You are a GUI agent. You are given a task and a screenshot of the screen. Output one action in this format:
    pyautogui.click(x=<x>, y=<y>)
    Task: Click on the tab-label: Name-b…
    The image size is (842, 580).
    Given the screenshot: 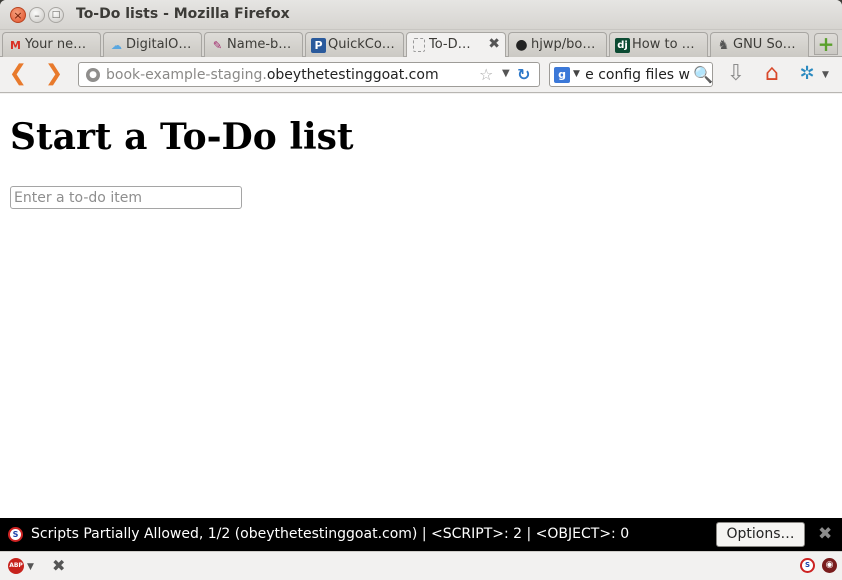 What is the action you would take?
    pyautogui.click(x=259, y=44)
    